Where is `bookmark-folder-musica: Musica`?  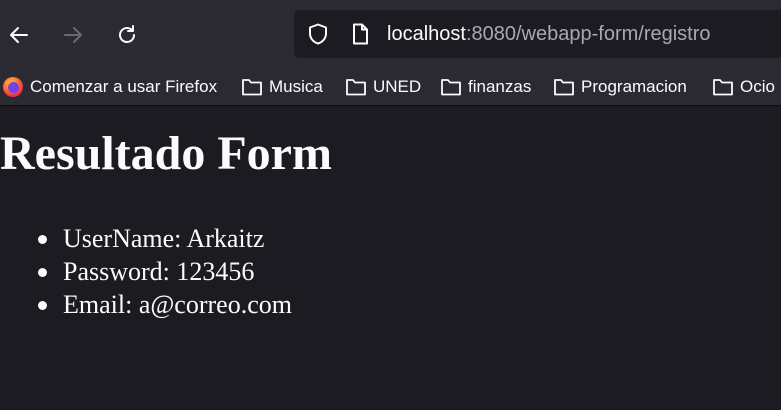
bookmark-folder-musica: Musica is located at coordinates (282, 86).